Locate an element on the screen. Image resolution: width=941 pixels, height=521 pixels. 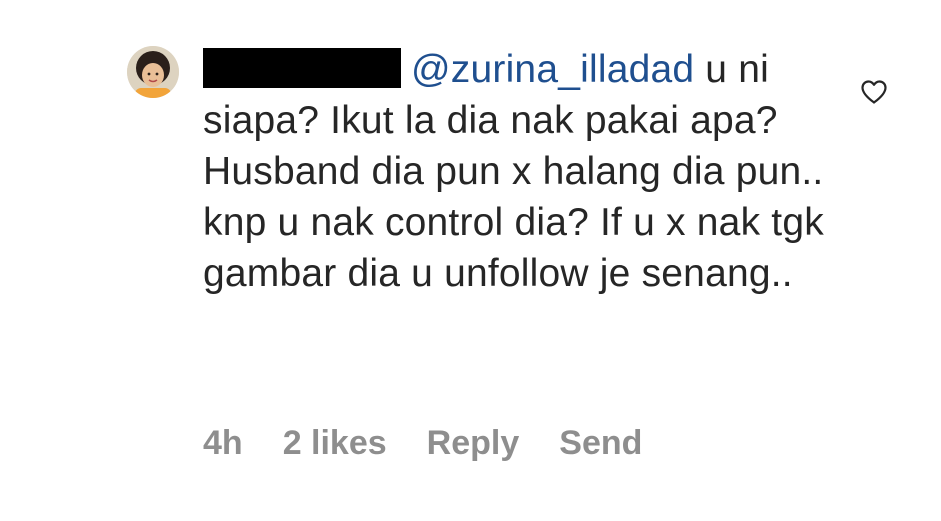
avatar is located at coordinates (153, 72).